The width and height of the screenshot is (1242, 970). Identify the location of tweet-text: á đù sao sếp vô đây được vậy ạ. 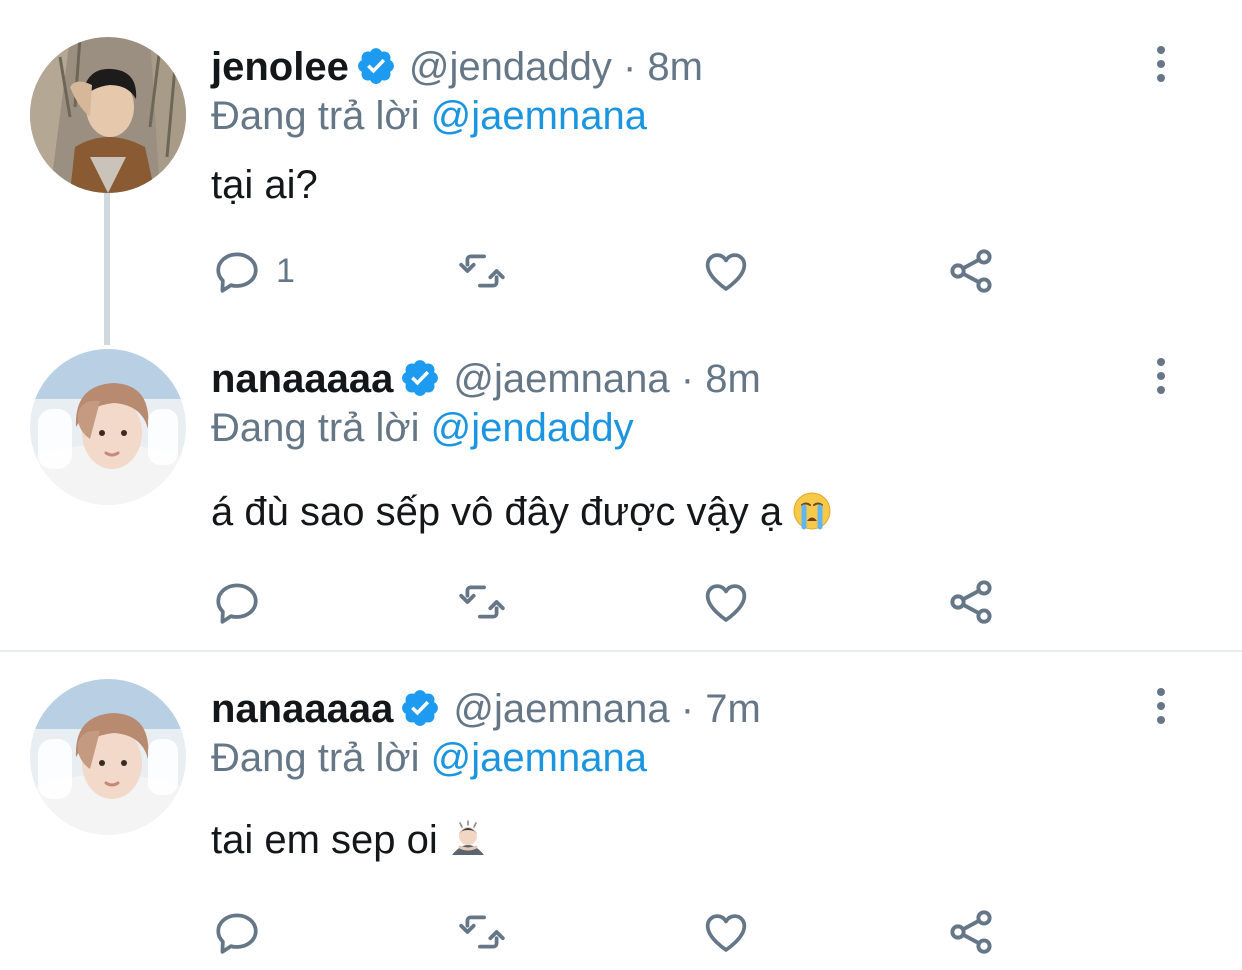
(521, 512).